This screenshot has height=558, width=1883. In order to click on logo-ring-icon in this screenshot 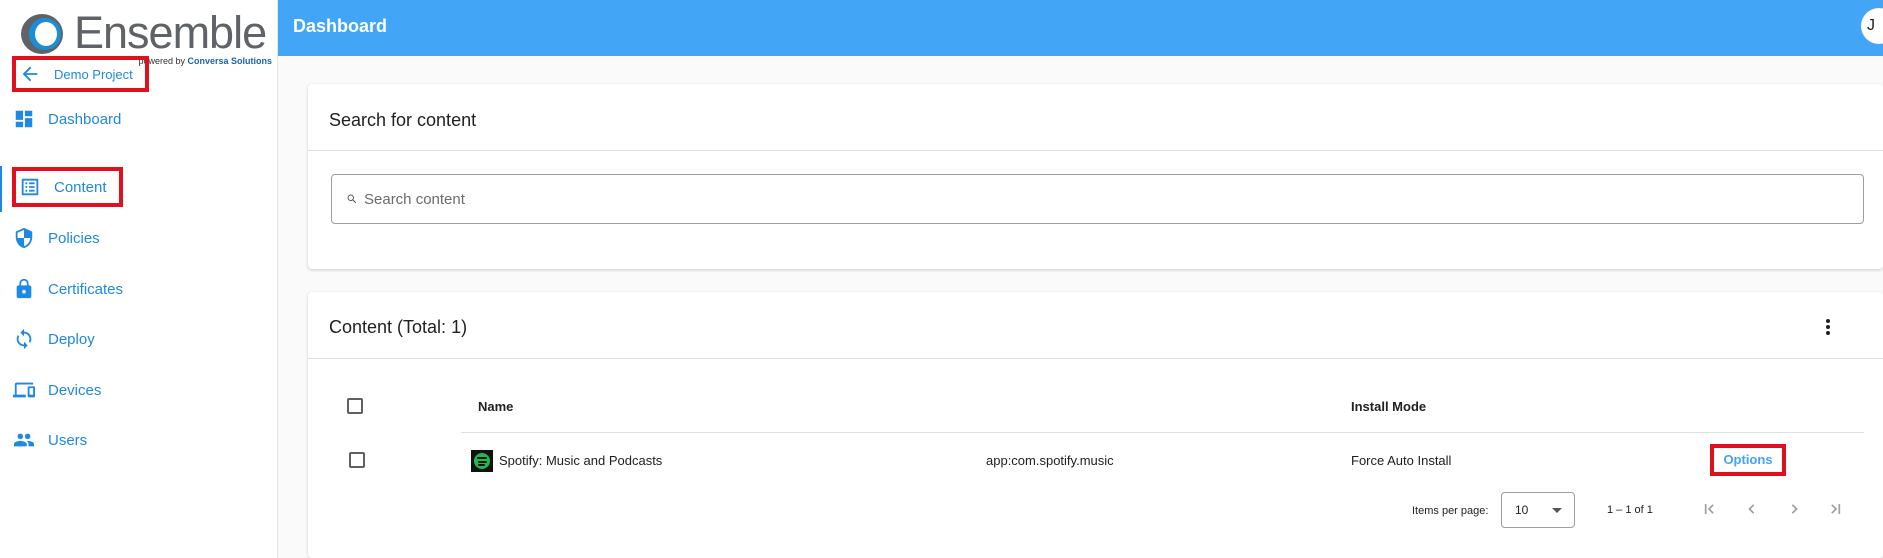, I will do `click(42, 34)`.